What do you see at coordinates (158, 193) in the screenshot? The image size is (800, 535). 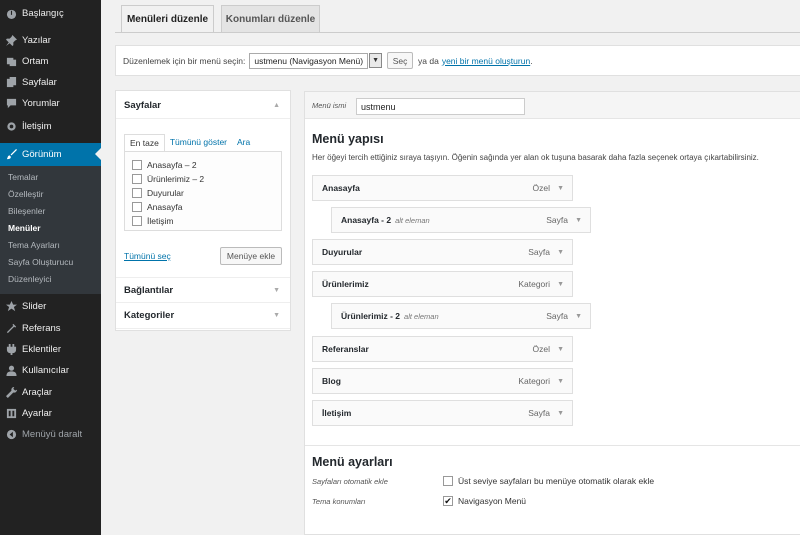 I see `page-checkbox-item: Duyurular` at bounding box center [158, 193].